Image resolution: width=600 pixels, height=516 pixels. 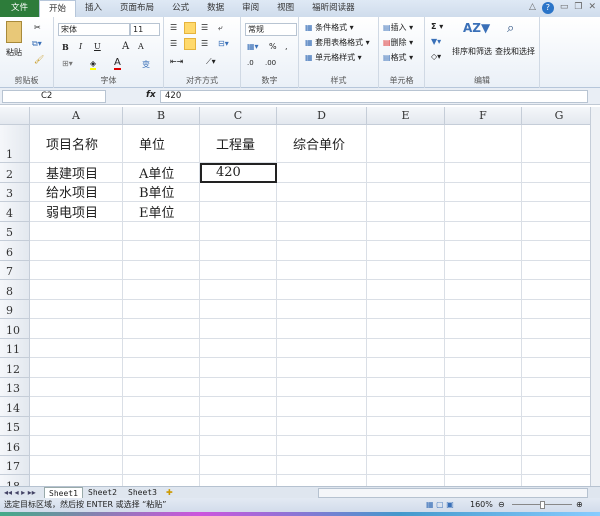 I want to click on find-icon: ⌕, so click(x=510, y=28).